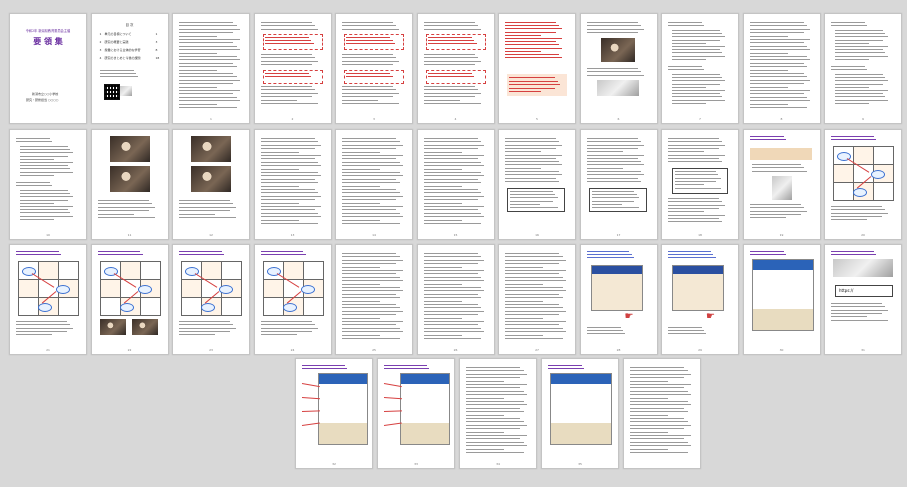 The width and height of the screenshot is (907, 487). What do you see at coordinates (863, 184) in the screenshot?
I see `page-thumbnail-22: 20` at bounding box center [863, 184].